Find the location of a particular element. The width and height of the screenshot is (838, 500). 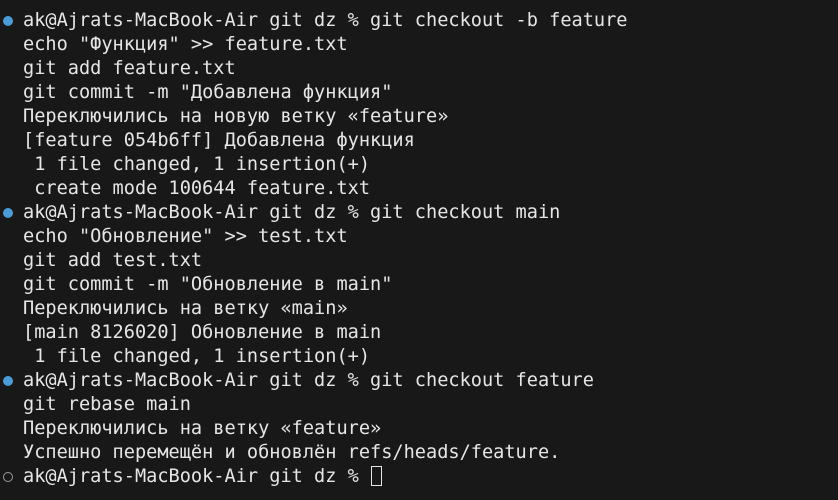

output-line: create mode 100644 feature.txt is located at coordinates (419, 189).